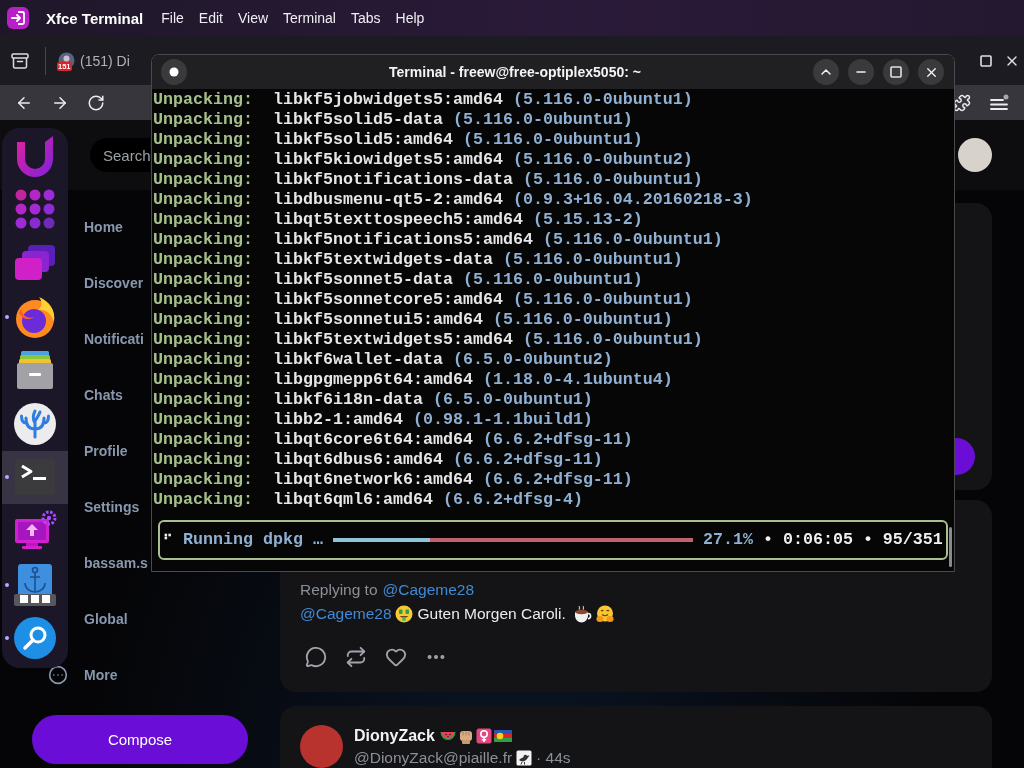 The width and height of the screenshot is (1024, 768). Describe the element at coordinates (403, 614) in the screenshot. I see `money-face-icon` at that location.